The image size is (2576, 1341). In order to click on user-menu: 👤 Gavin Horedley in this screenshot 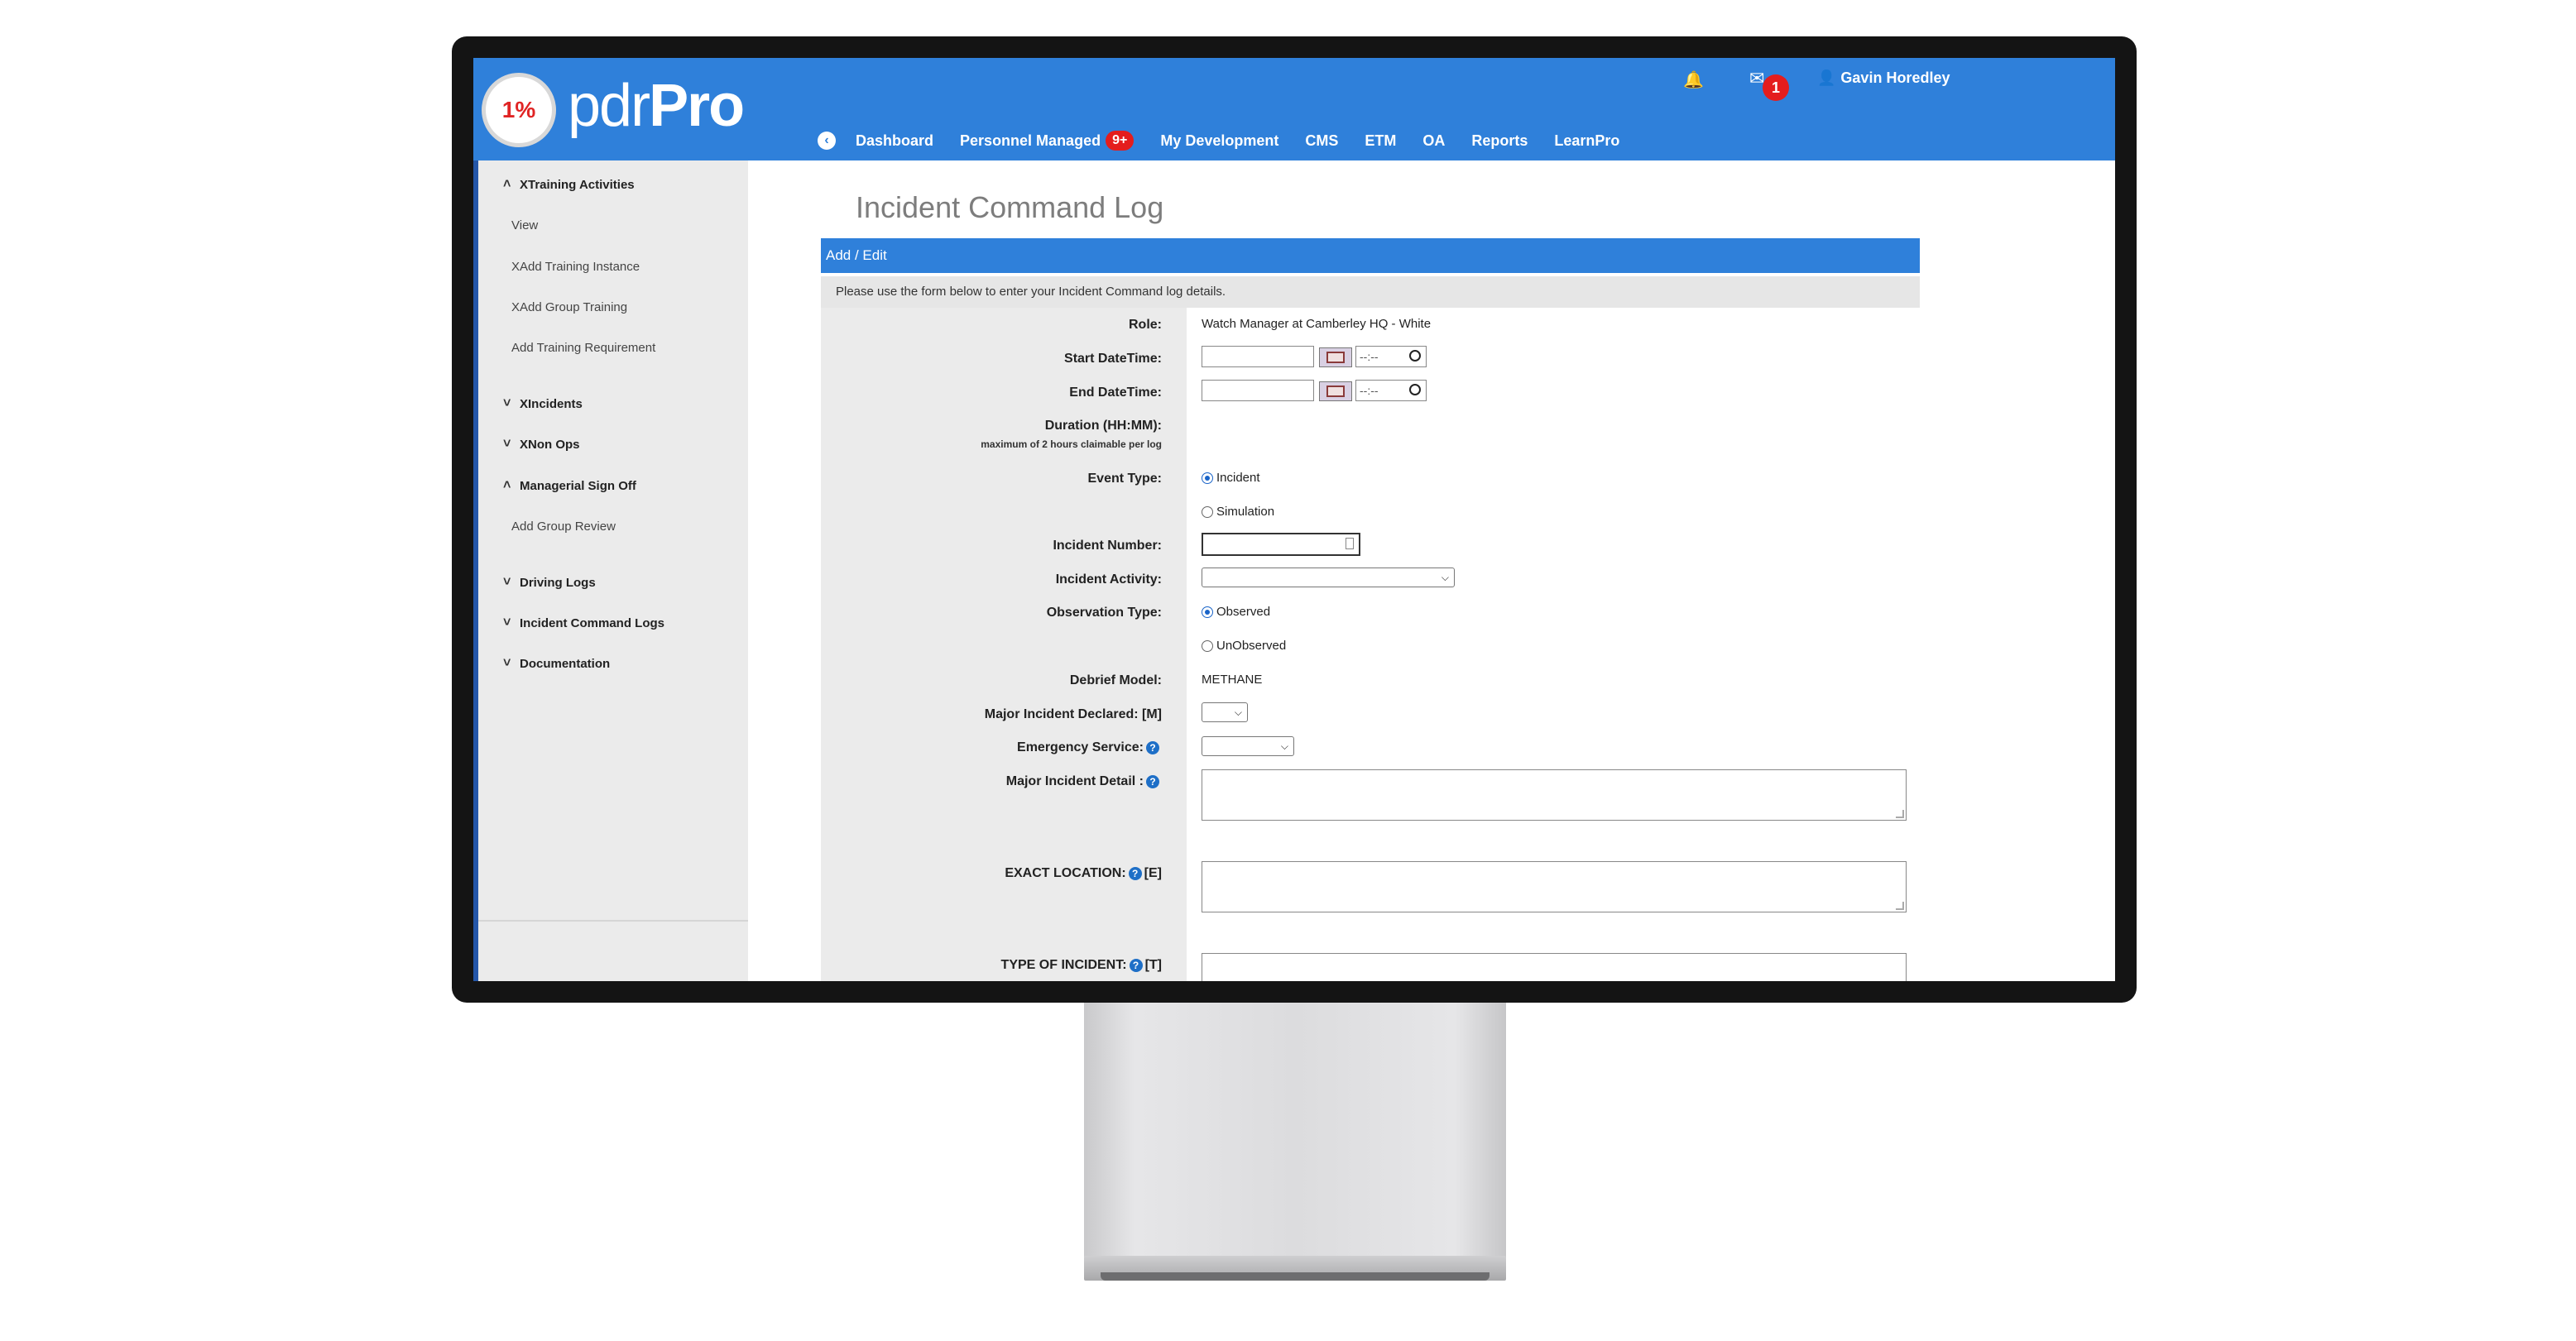, I will do `click(1884, 78)`.